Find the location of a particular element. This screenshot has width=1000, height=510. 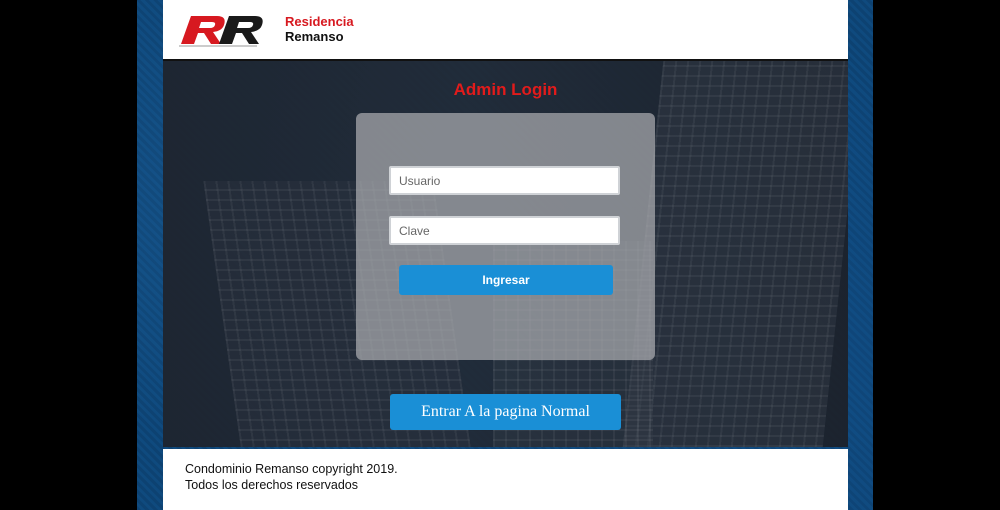

username-input is located at coordinates (504, 180).